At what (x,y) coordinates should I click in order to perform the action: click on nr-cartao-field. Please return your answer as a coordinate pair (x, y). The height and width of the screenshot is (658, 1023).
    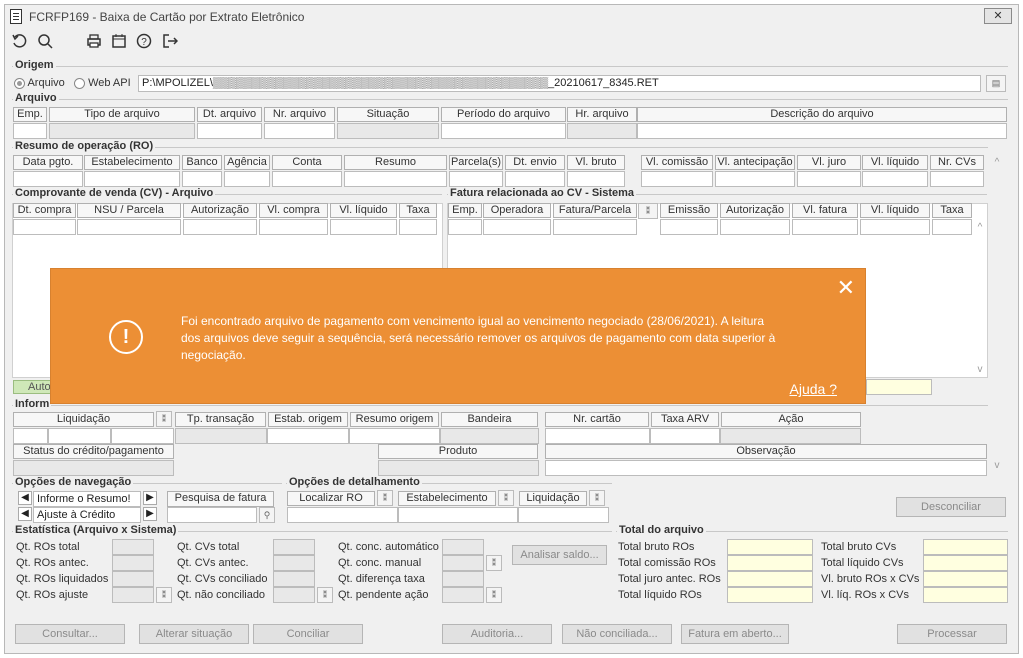
    Looking at the image, I should click on (597, 436).